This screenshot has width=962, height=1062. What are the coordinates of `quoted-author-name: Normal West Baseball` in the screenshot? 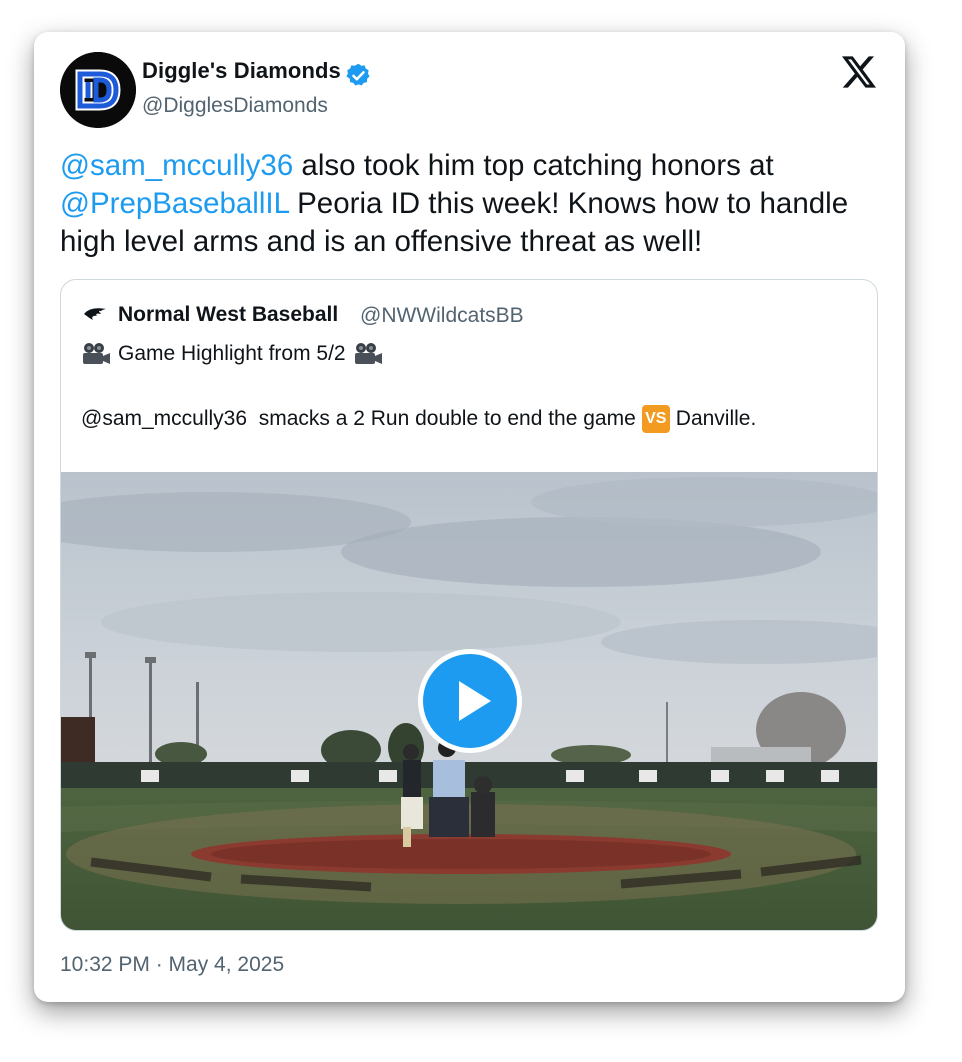 It's located at (228, 315).